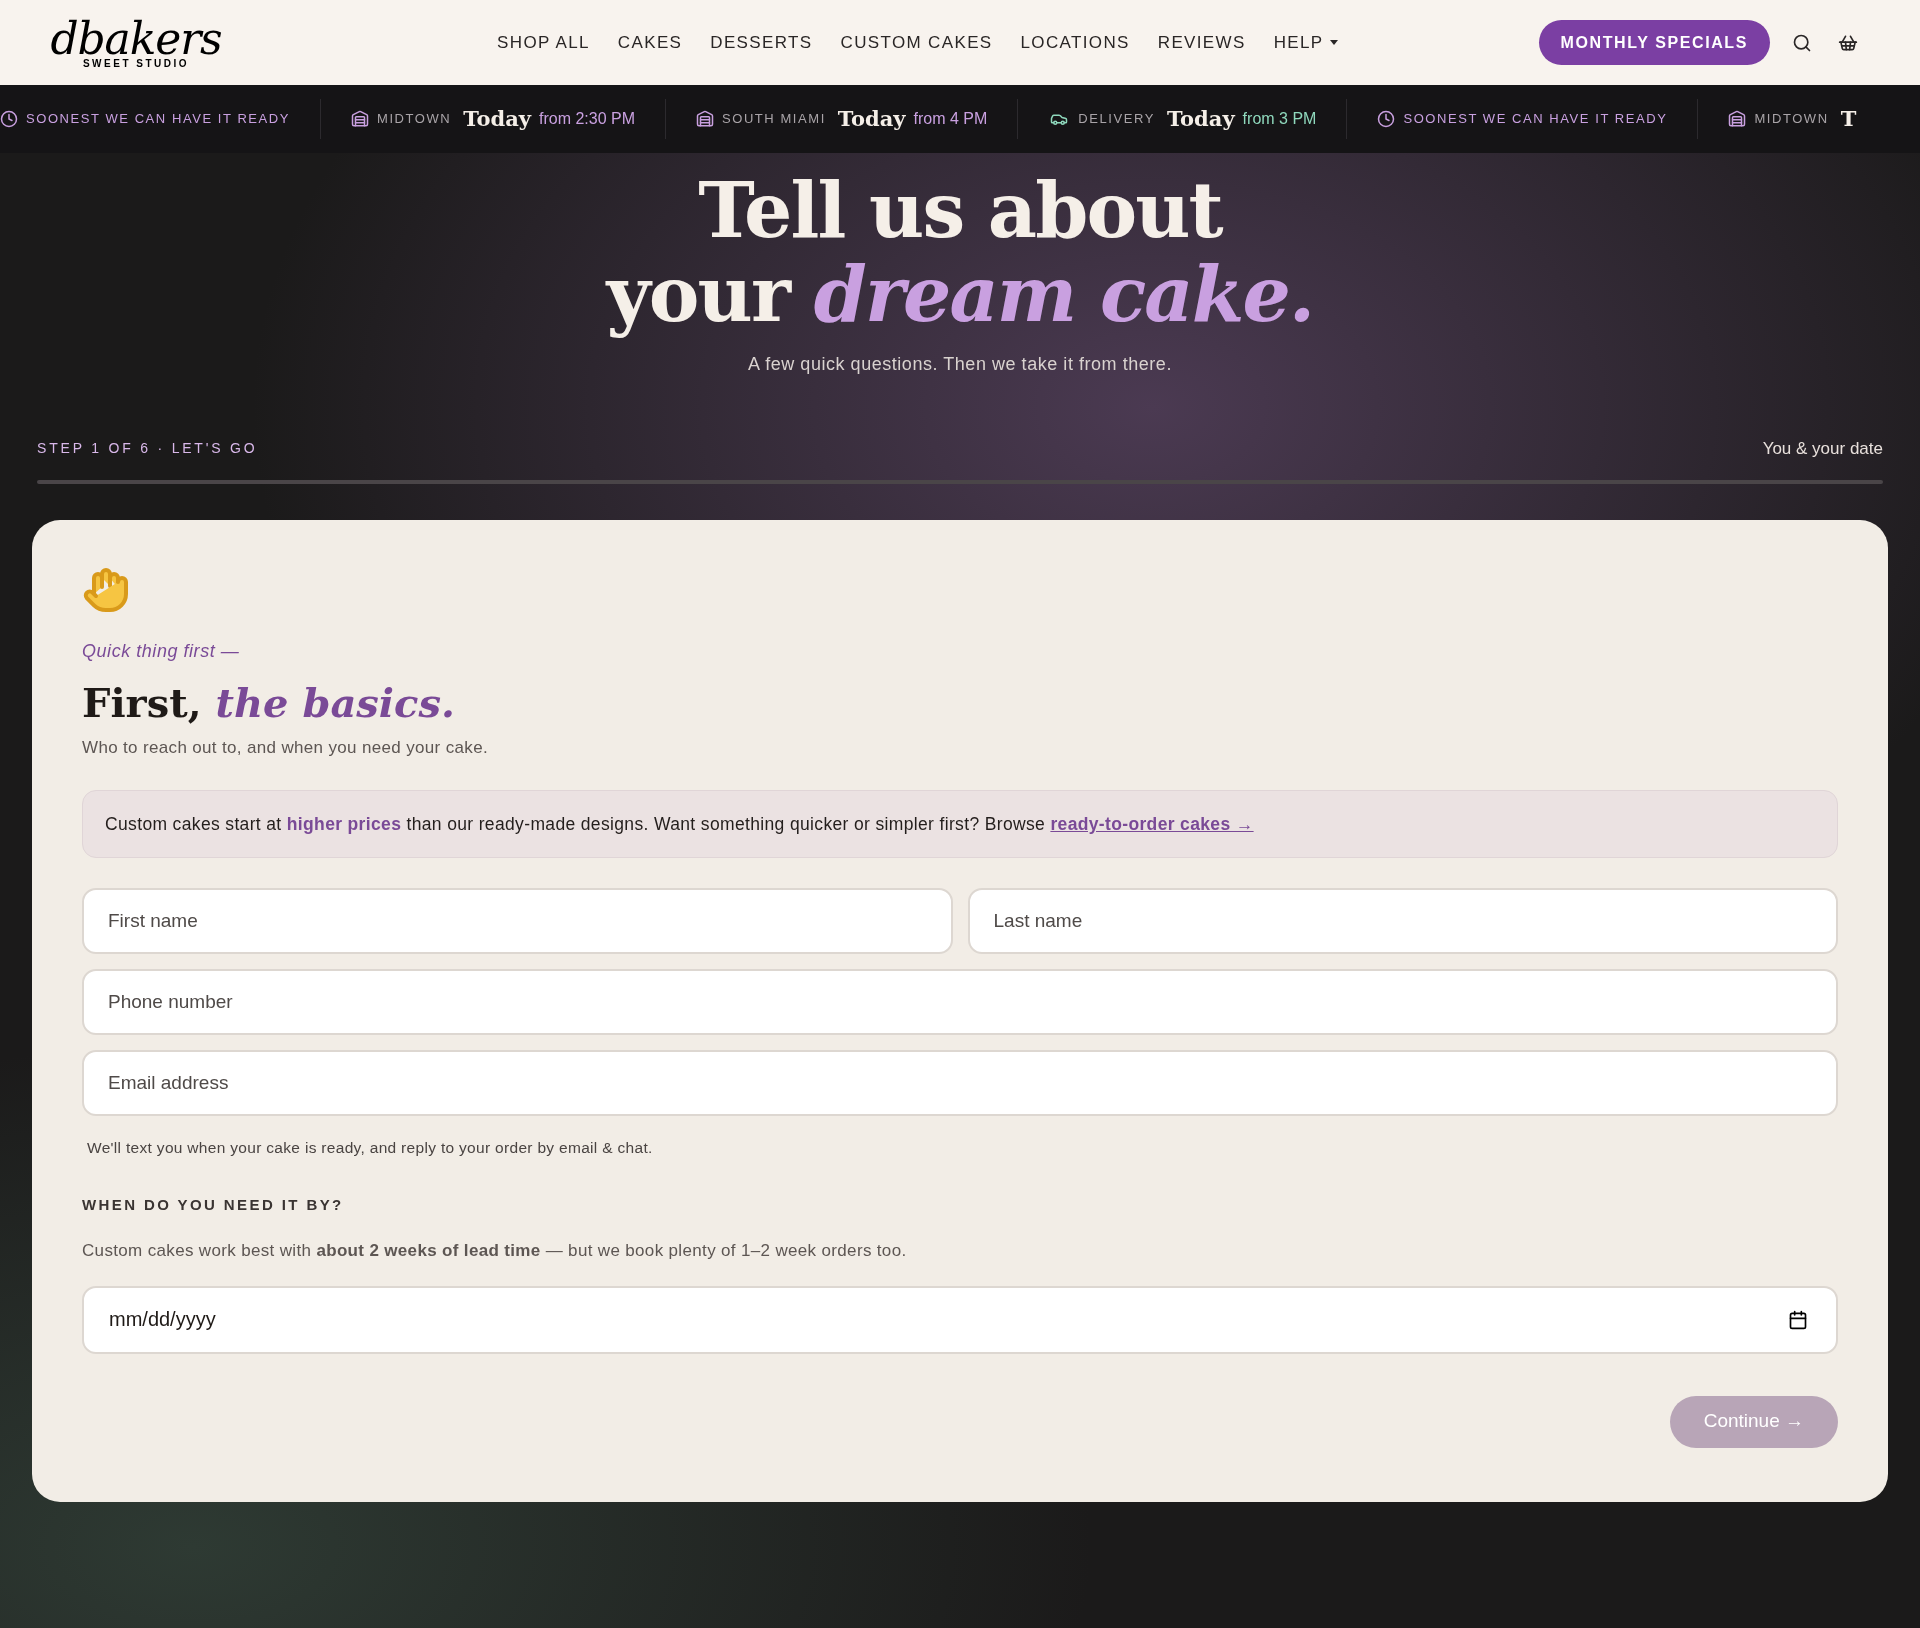 The width and height of the screenshot is (1920, 1628). I want to click on section-heading: First, the basics., so click(269, 702).